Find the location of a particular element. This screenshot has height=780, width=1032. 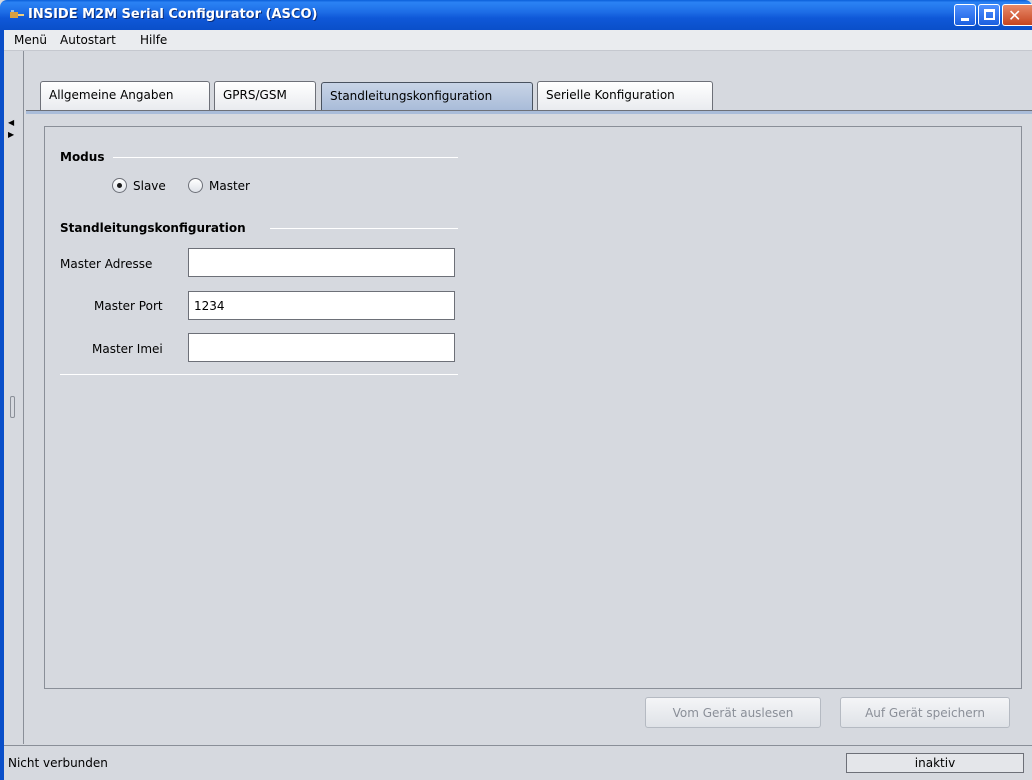

group-bottom-divider is located at coordinates (259, 374).